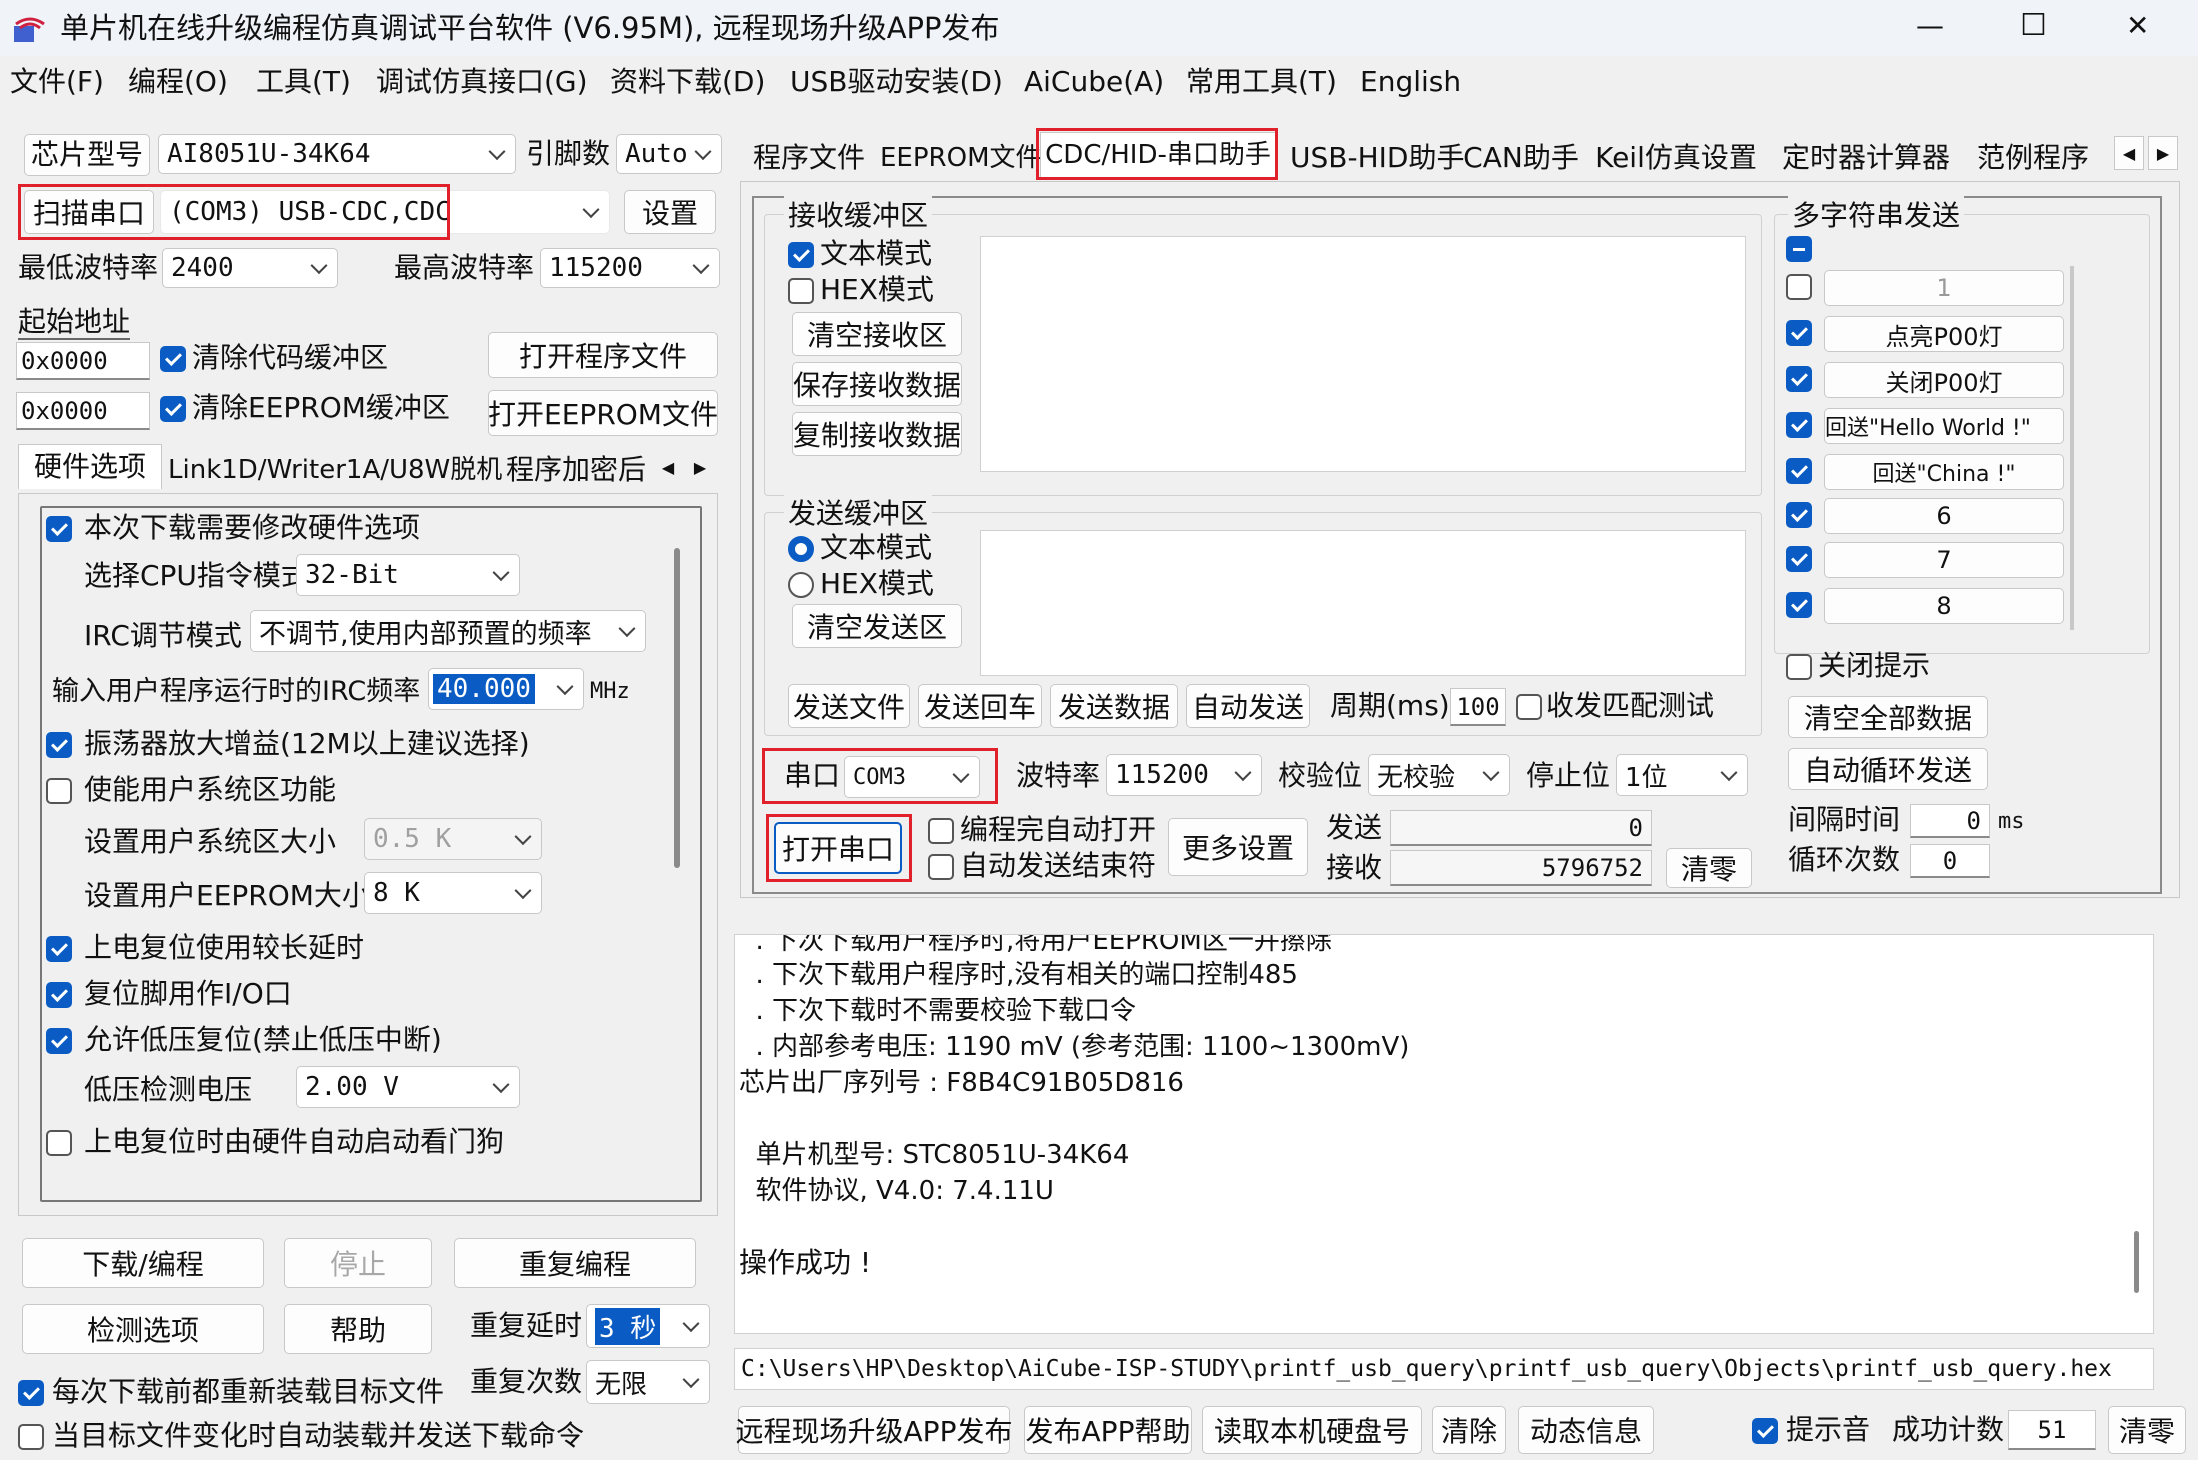  What do you see at coordinates (482, 82) in the screenshot?
I see `menu-debug: 调试仿真接口(G)` at bounding box center [482, 82].